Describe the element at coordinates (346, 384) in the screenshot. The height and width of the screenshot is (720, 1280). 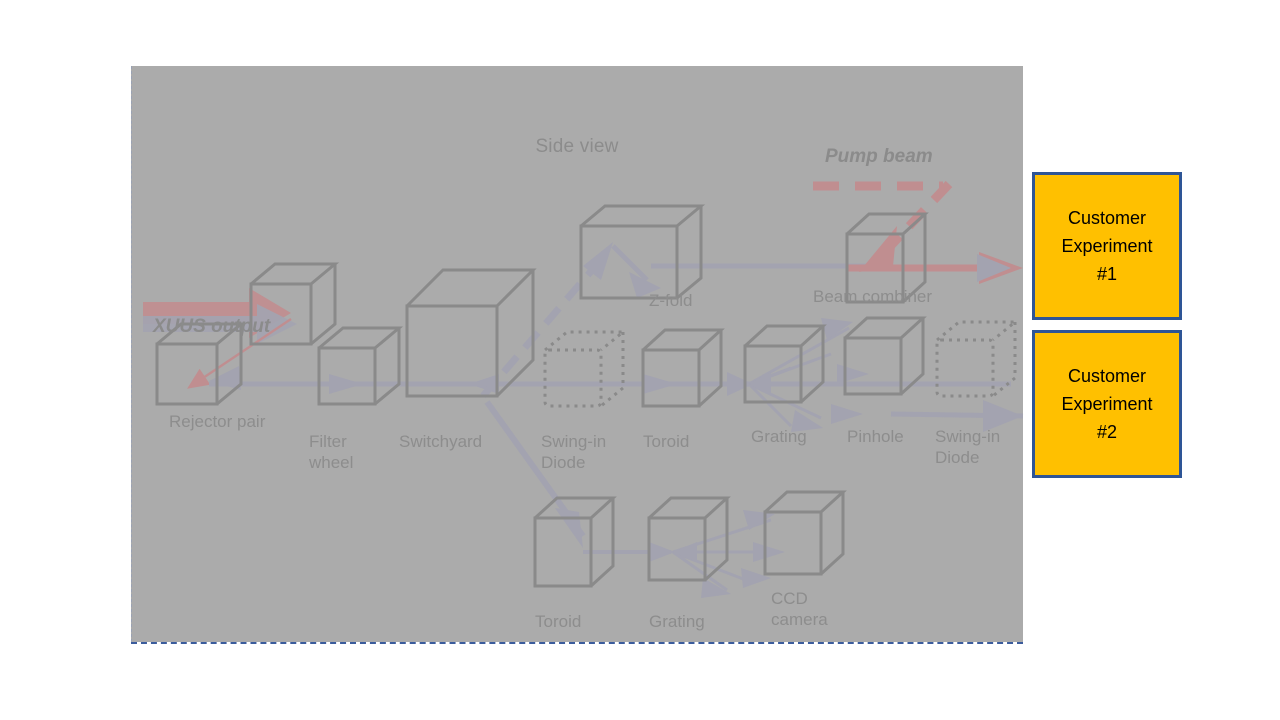
I see `filter-wheel-arrowhead` at that location.